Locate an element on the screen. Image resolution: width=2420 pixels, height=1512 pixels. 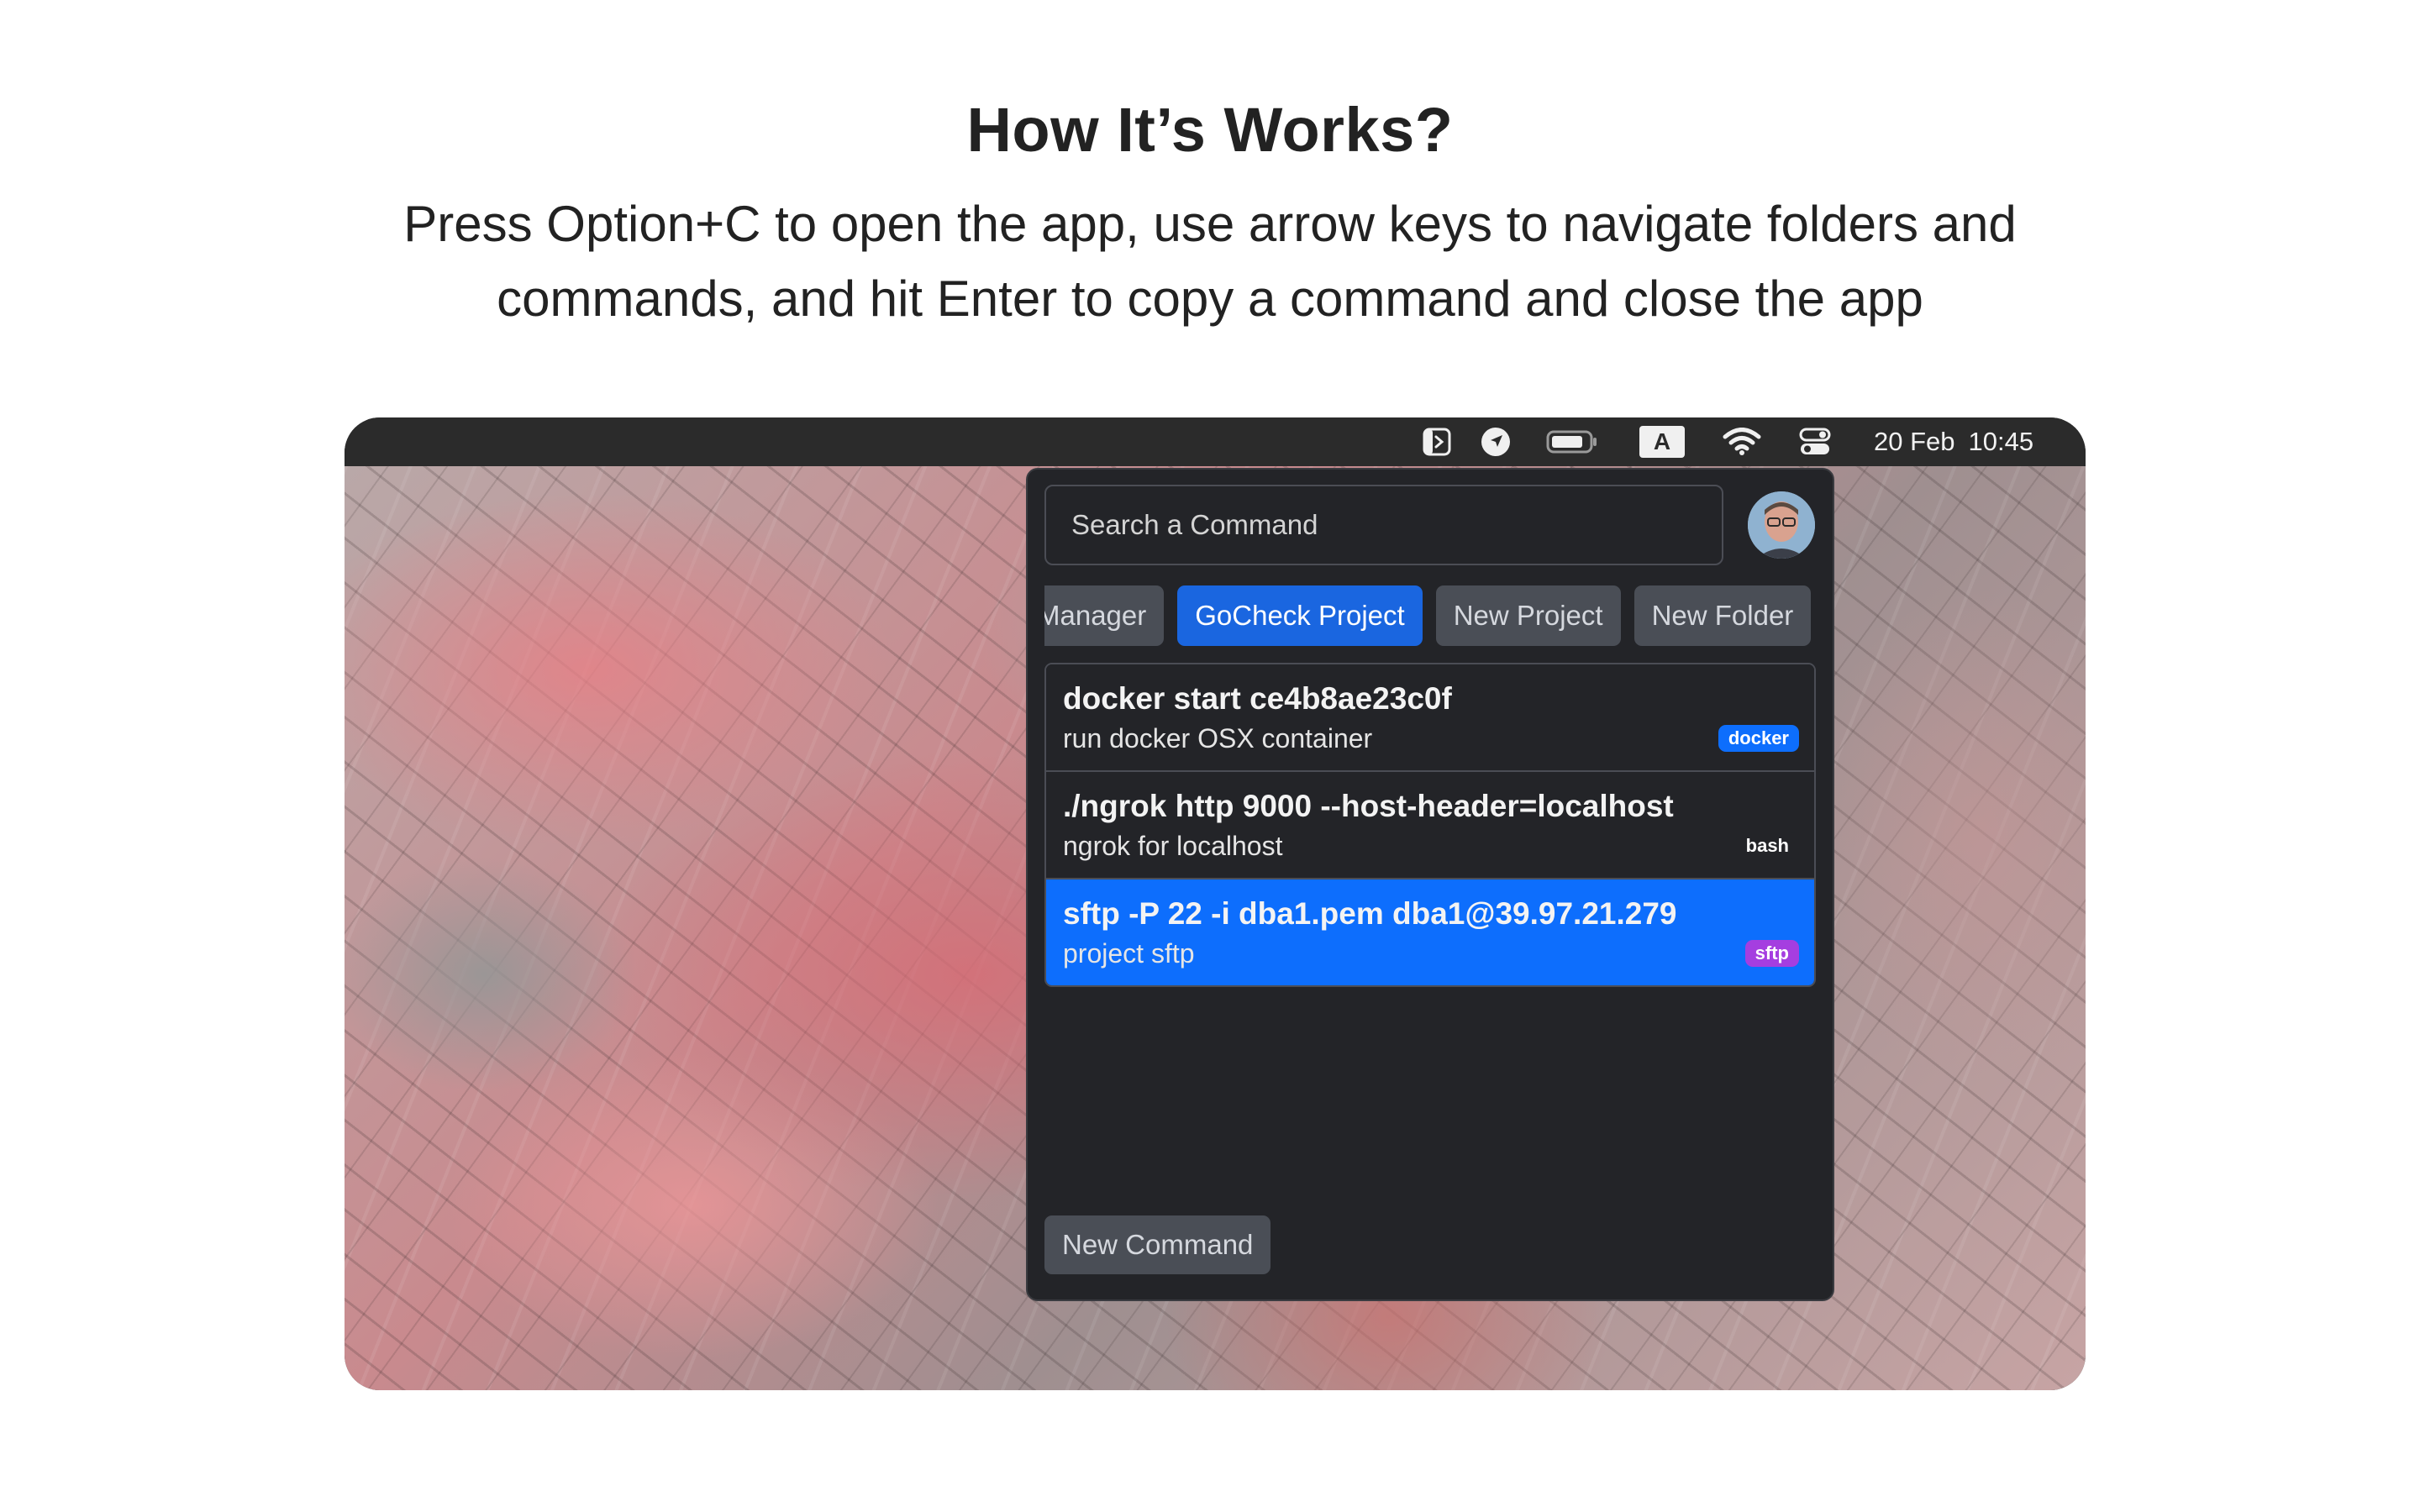
input-source-label: A is located at coordinates (1662, 442).